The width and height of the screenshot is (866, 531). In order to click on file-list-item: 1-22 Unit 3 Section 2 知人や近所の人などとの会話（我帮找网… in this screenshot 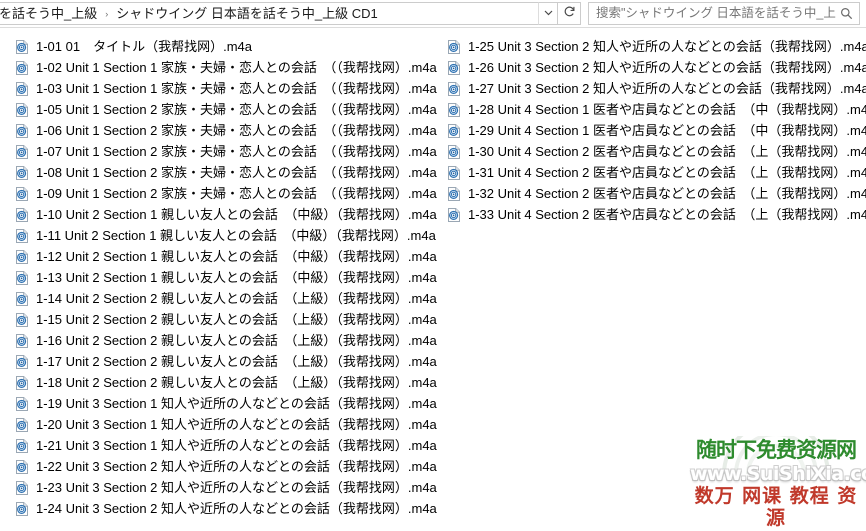, I will do `click(230, 466)`.